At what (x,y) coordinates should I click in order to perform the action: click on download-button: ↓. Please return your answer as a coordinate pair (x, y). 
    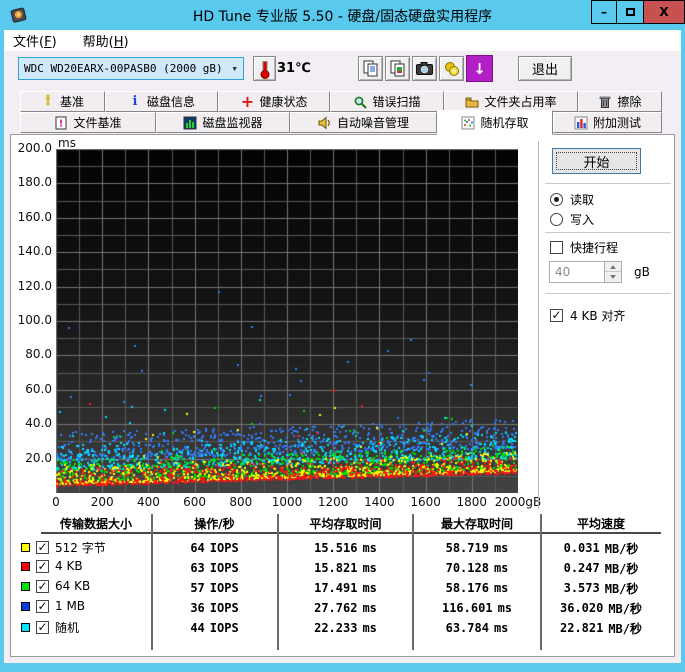
    Looking at the image, I should click on (479, 68).